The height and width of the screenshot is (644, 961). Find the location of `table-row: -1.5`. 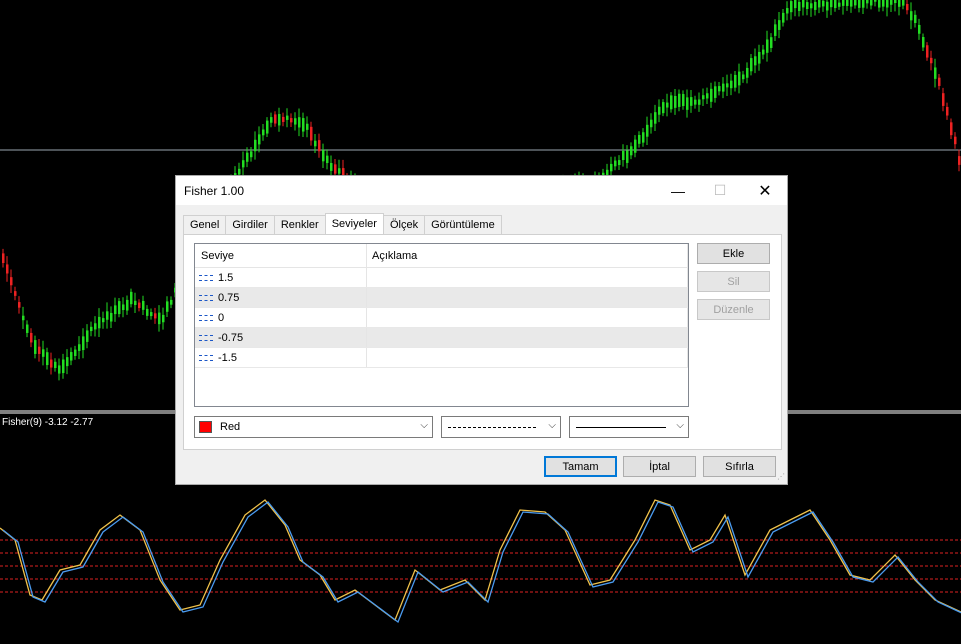

table-row: -1.5 is located at coordinates (441, 358).